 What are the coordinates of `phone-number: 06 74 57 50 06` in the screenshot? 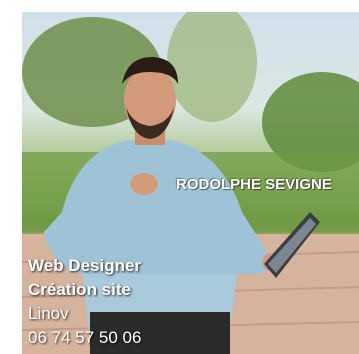 It's located at (85, 337).